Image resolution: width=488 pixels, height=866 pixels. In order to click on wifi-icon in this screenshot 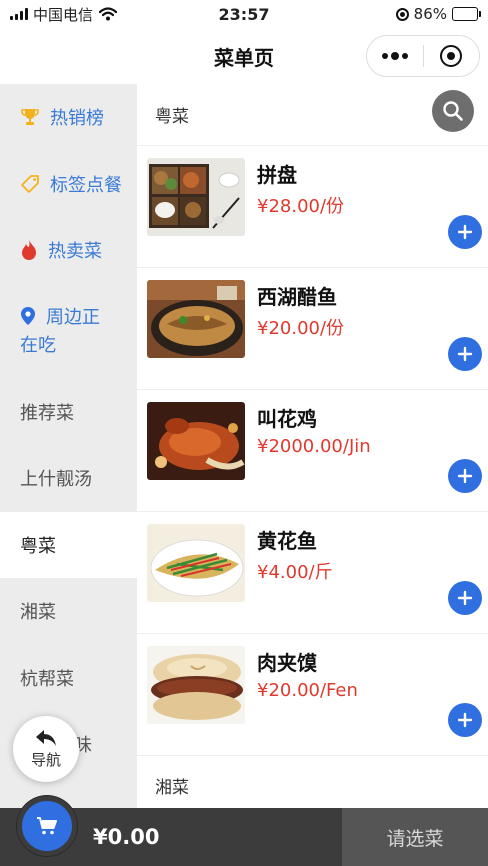, I will do `click(108, 14)`.